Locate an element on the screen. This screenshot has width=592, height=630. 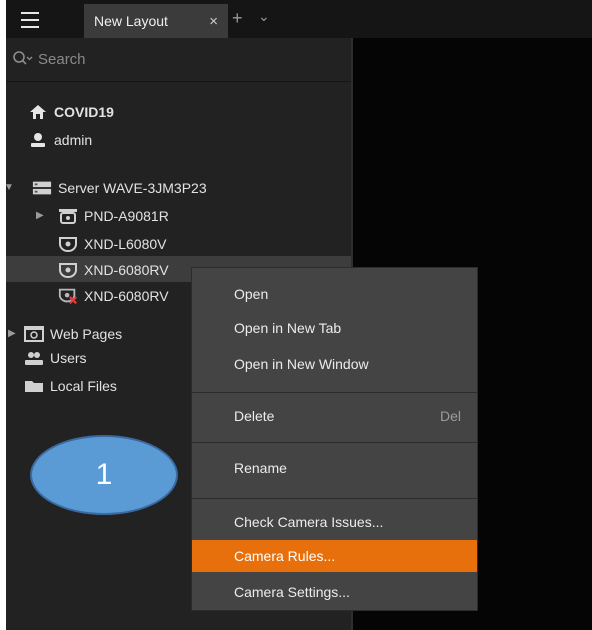
tree-item-users: Users is located at coordinates (55, 358).